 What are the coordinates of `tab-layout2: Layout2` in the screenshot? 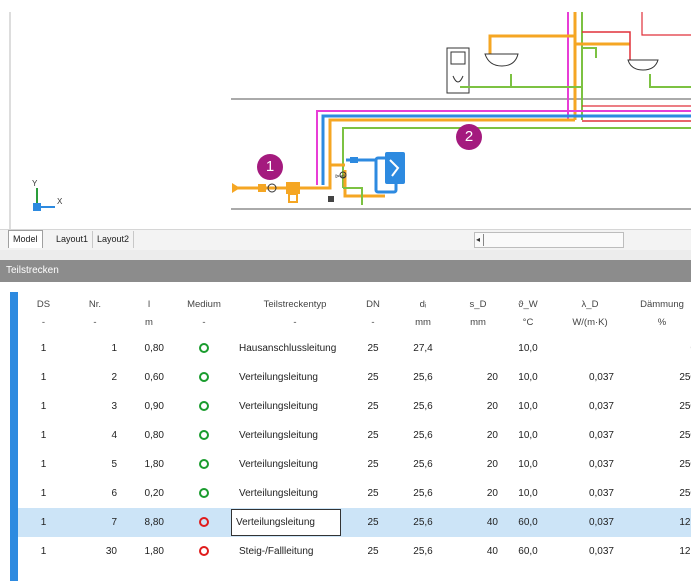 It's located at (114, 239).